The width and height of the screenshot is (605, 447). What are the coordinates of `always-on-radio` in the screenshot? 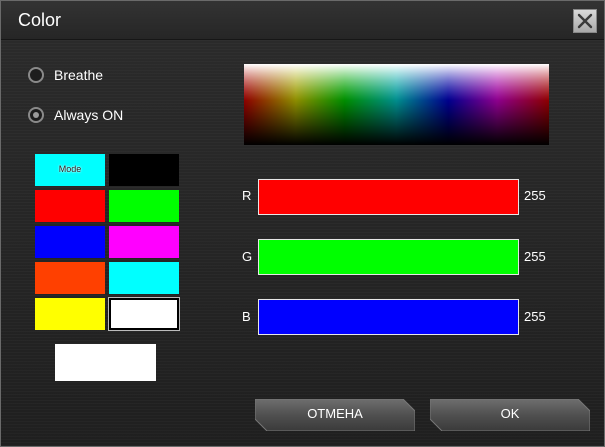 It's located at (36, 115).